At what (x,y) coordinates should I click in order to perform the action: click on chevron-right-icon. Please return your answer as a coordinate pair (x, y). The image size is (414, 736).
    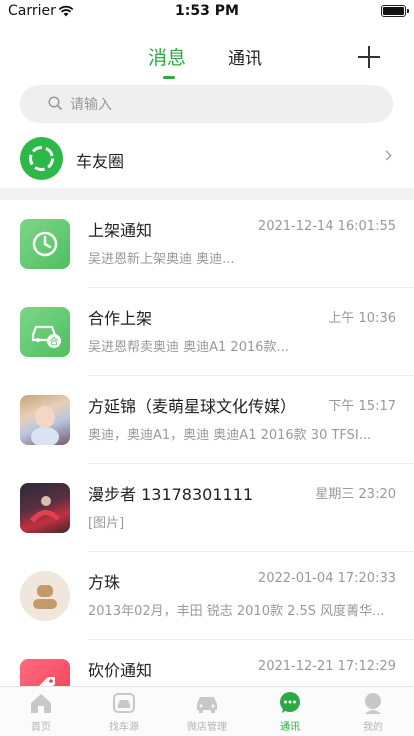
    Looking at the image, I should click on (386, 155).